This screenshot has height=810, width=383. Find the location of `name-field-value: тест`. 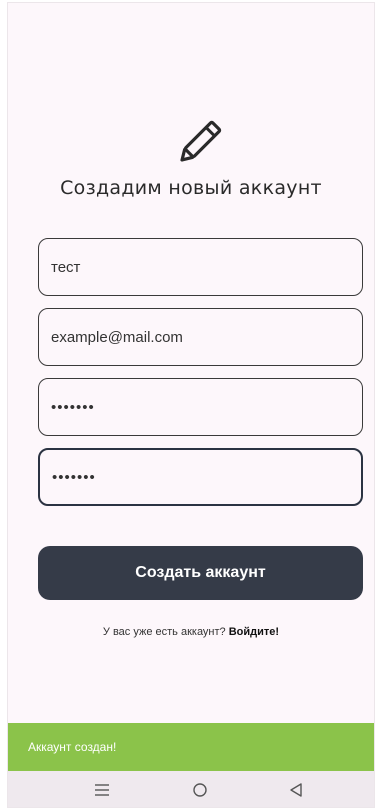

name-field-value: тест is located at coordinates (66, 267).